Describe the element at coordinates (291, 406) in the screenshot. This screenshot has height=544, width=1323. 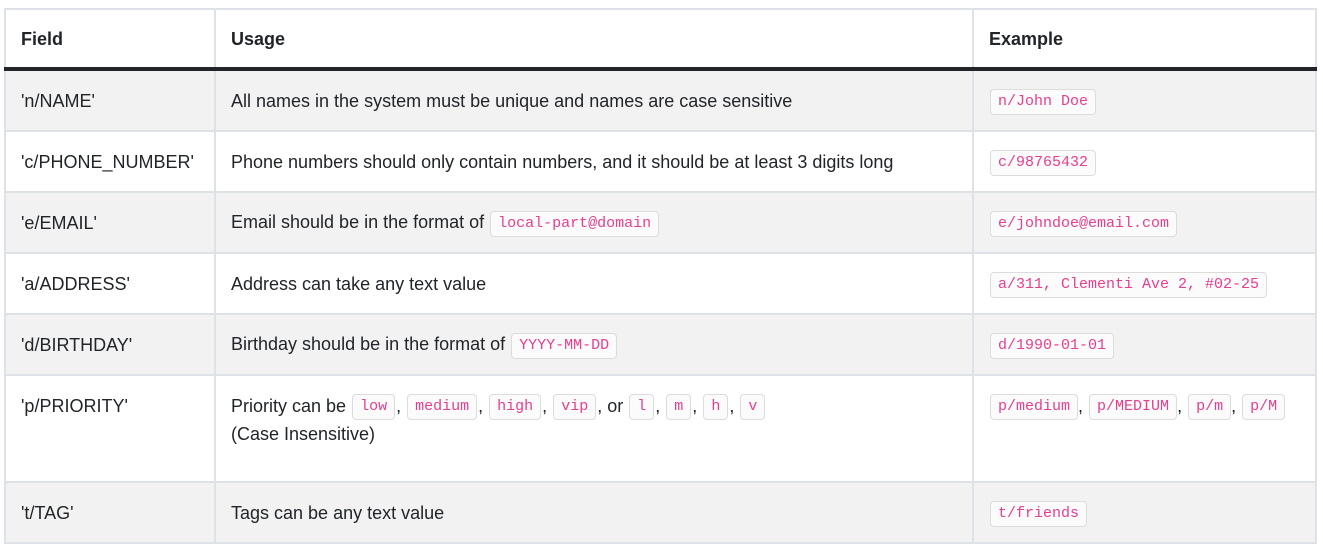
I see `usage-text: Priority can be` at that location.